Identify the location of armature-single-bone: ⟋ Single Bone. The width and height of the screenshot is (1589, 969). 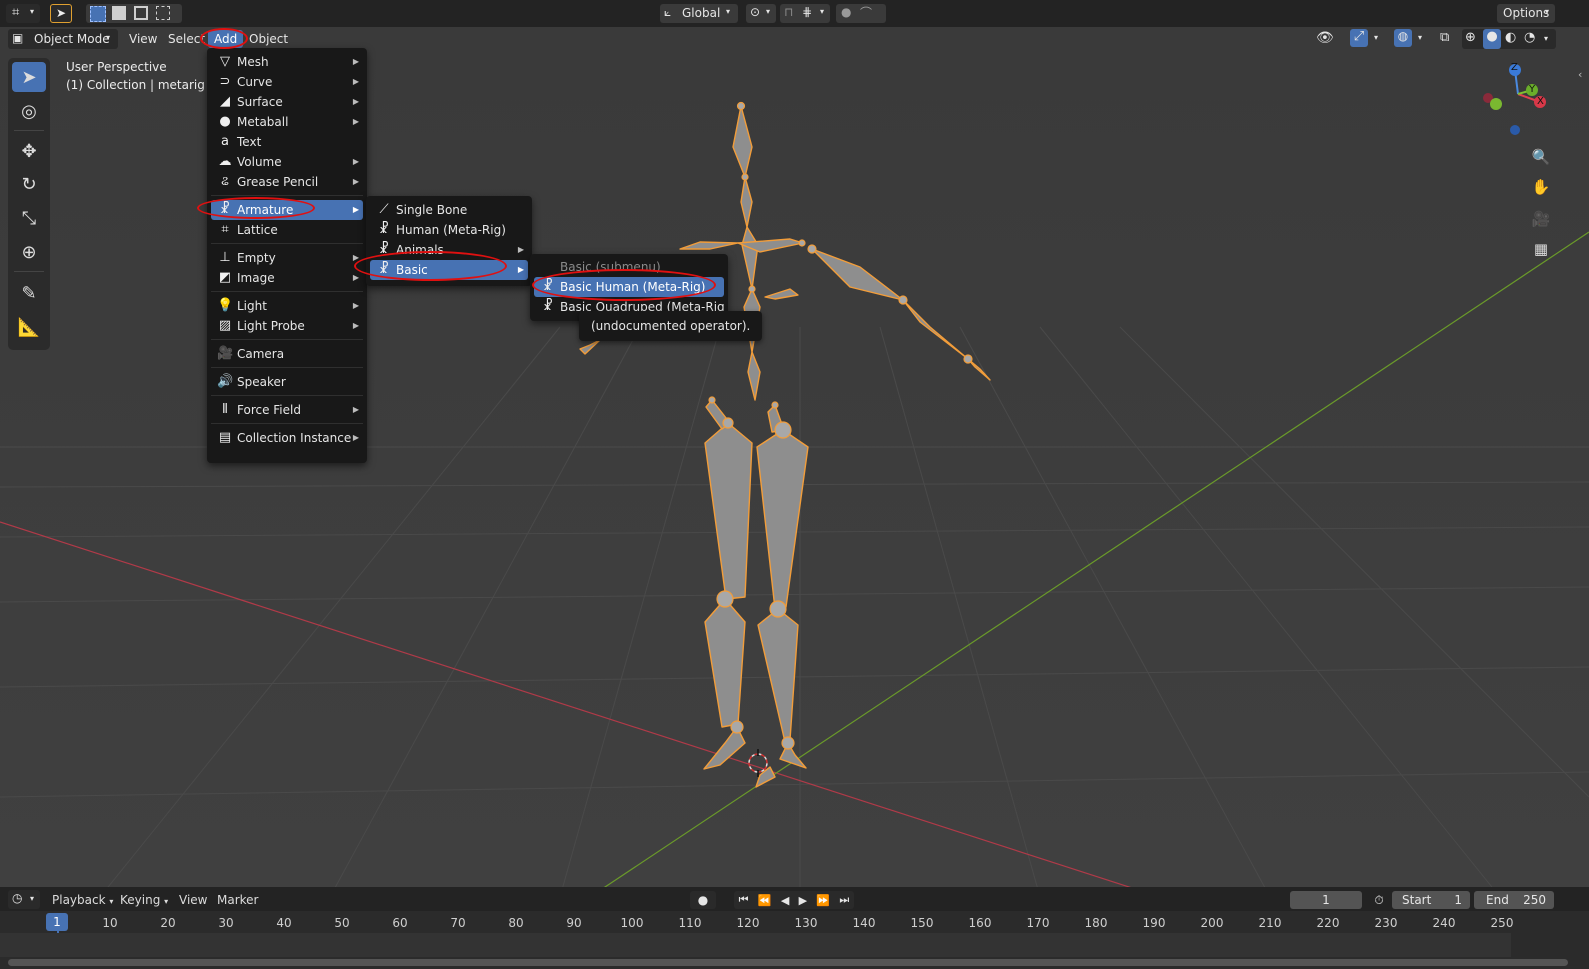
(449, 210).